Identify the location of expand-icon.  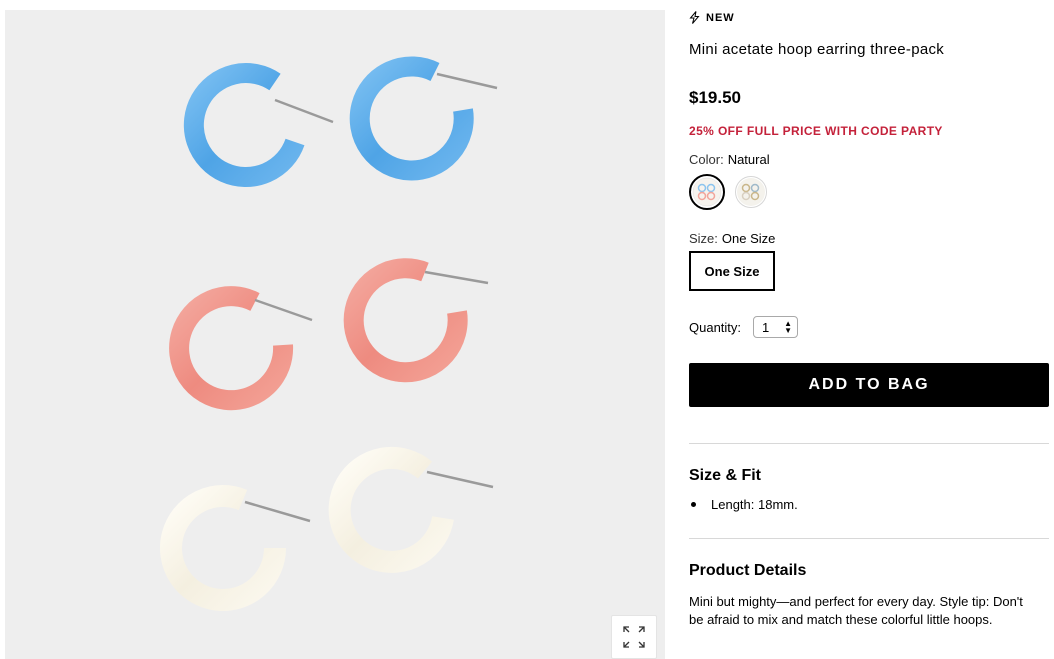
(634, 637).